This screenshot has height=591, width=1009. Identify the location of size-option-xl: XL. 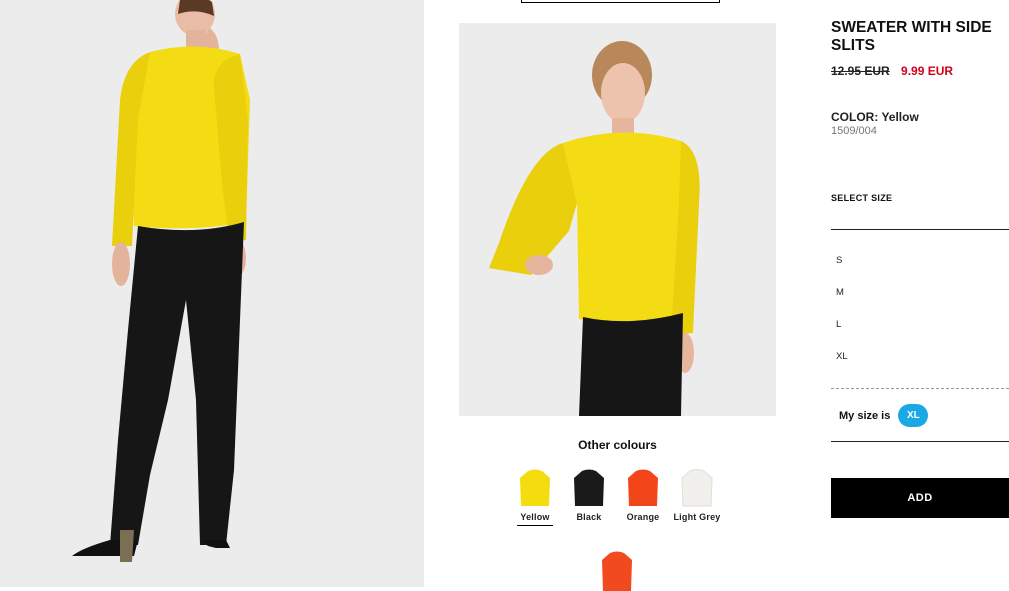
(842, 367).